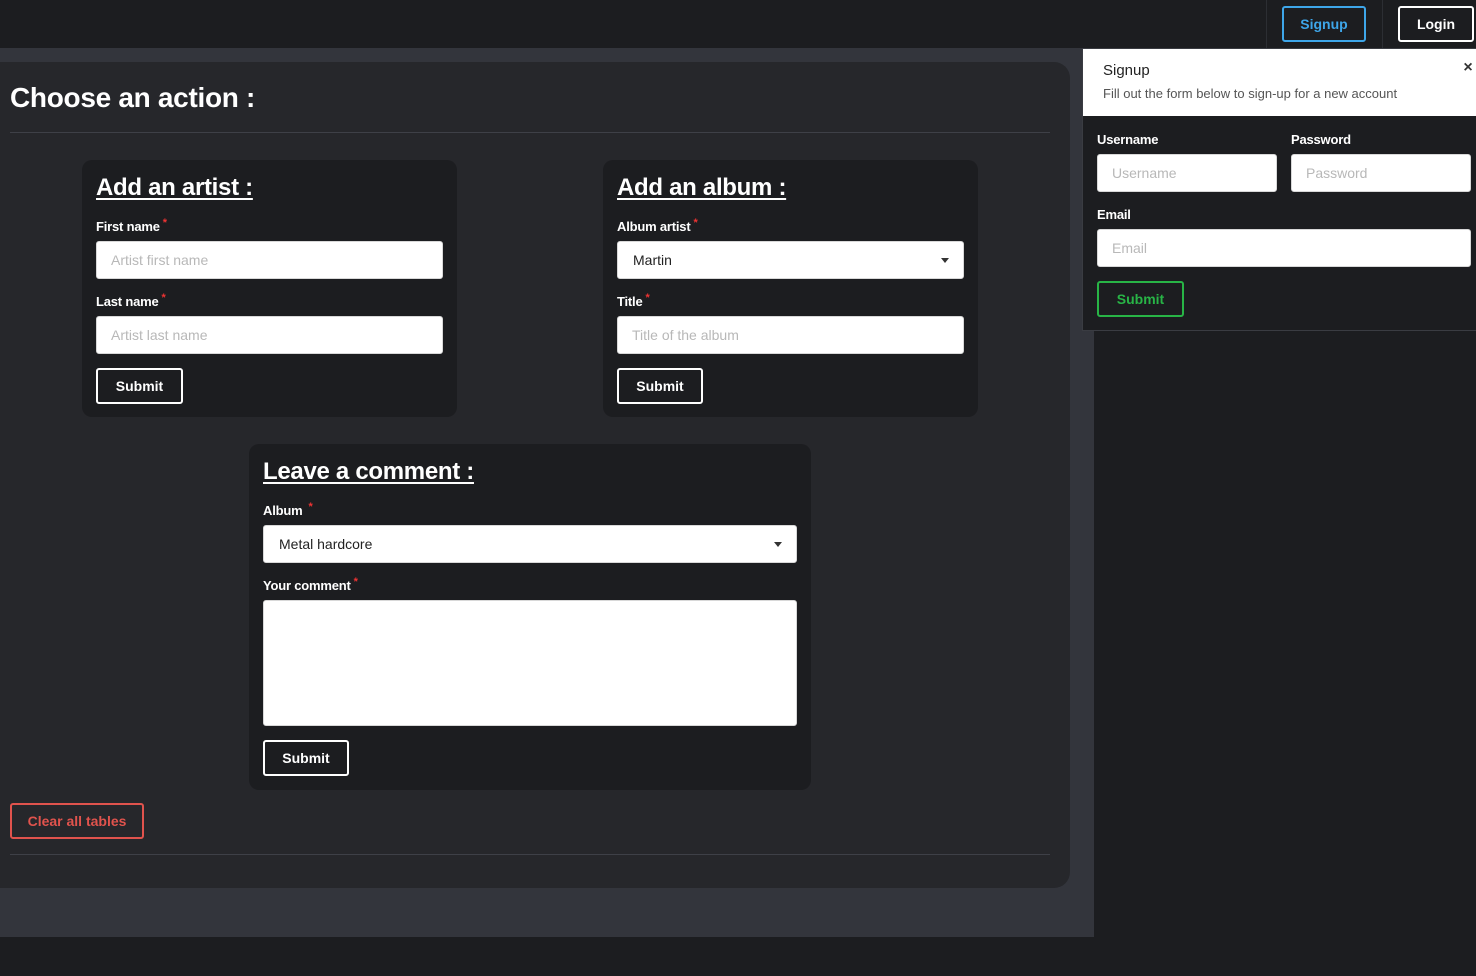 Image resolution: width=1476 pixels, height=976 pixels. I want to click on add-album-title: Add an album :, so click(702, 187).